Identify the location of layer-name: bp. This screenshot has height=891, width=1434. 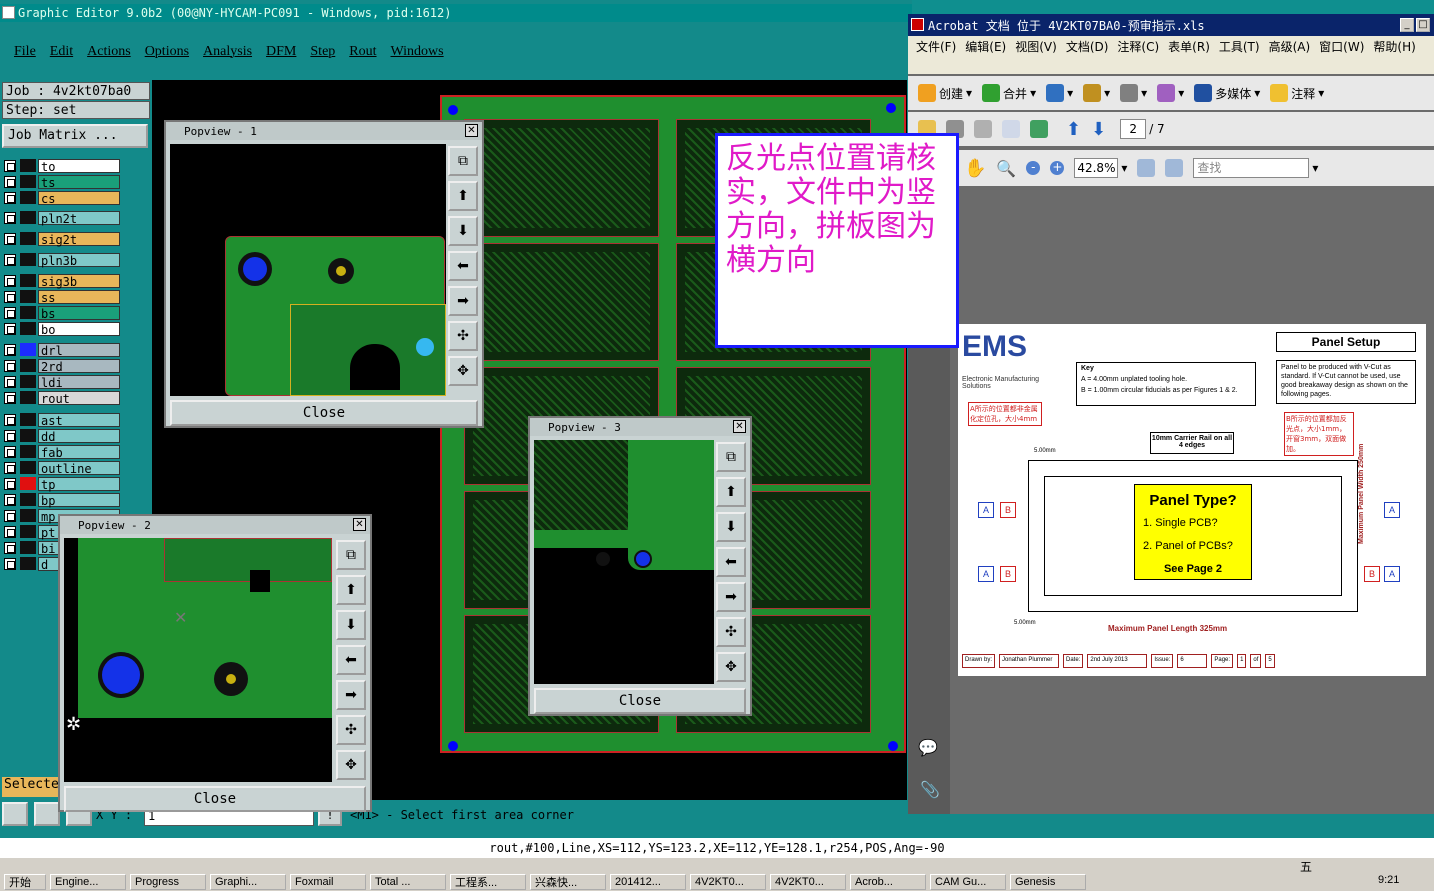
(79, 500).